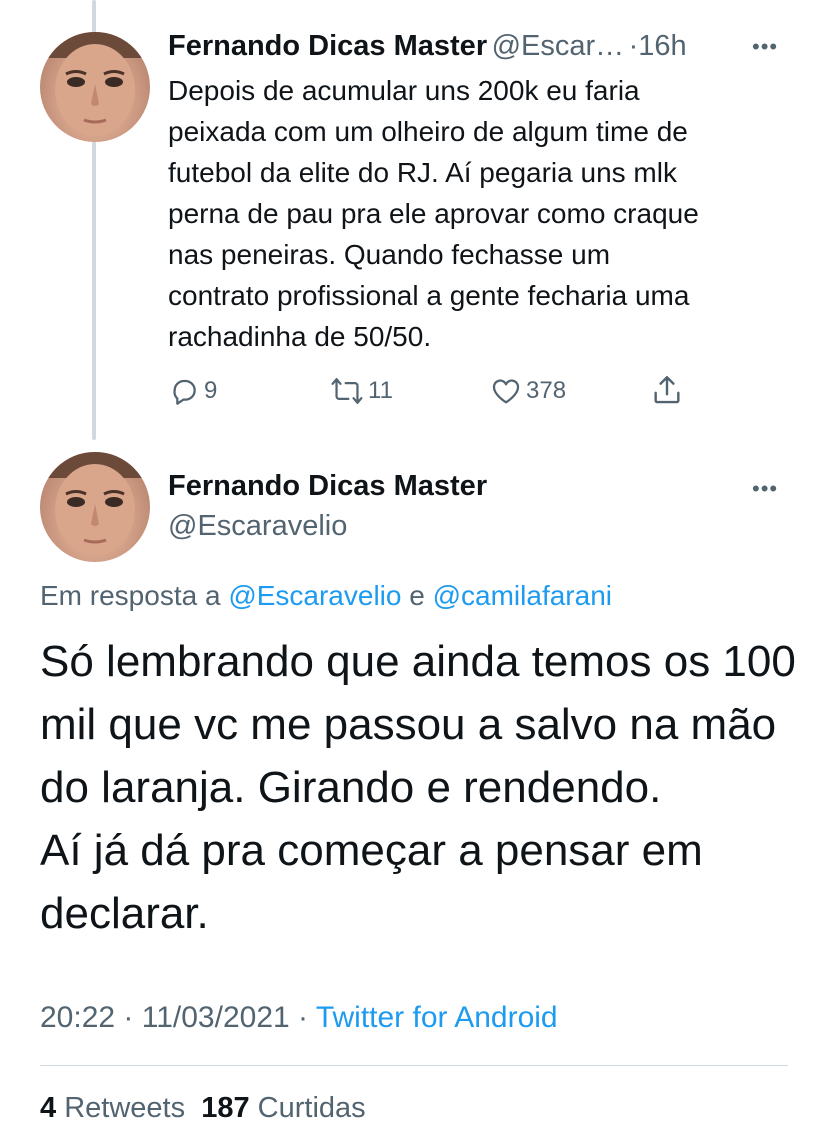 The image size is (827, 1147). What do you see at coordinates (327, 46) in the screenshot?
I see `parent-author-name: Fernando Dicas Master` at bounding box center [327, 46].